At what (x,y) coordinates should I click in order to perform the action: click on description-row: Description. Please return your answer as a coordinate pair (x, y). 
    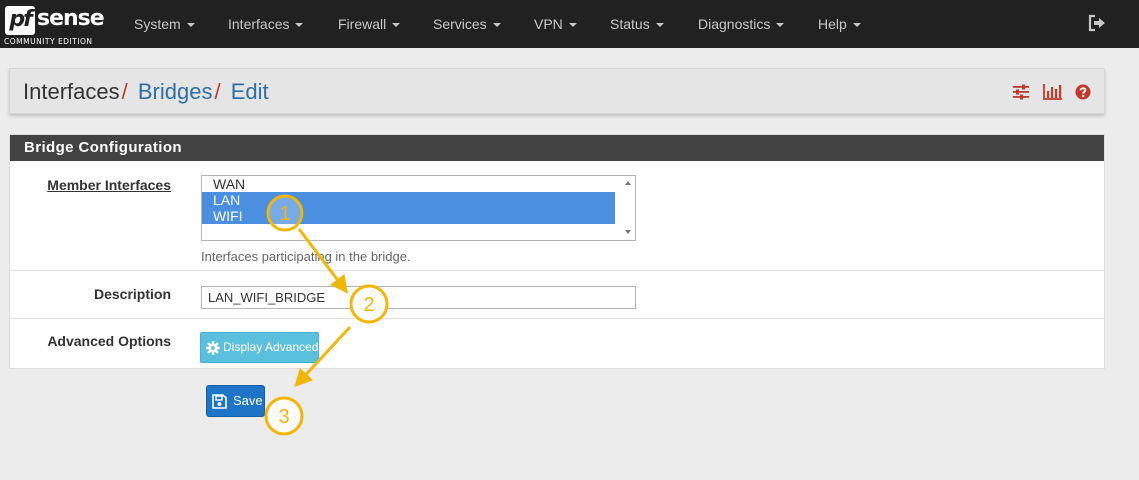
    Looking at the image, I should click on (557, 295).